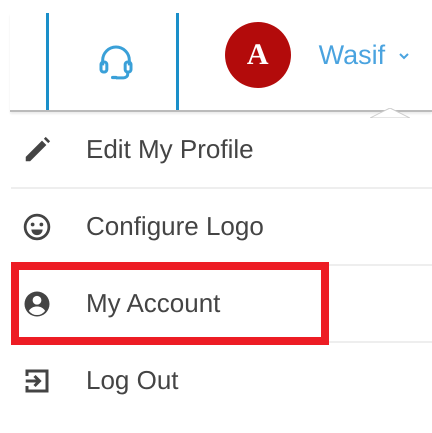  Describe the element at coordinates (37, 303) in the screenshot. I see `user-icon` at that location.